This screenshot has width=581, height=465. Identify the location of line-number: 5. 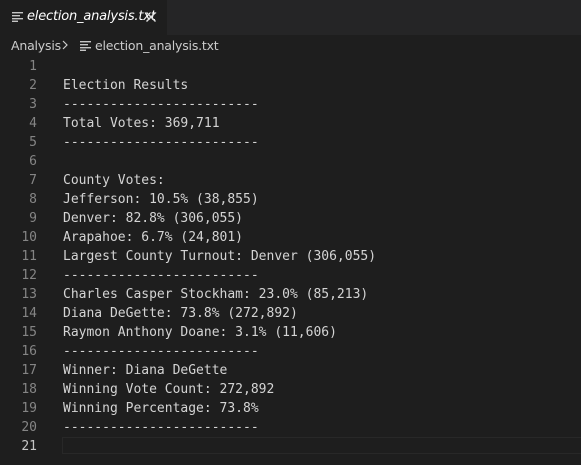
(33, 142).